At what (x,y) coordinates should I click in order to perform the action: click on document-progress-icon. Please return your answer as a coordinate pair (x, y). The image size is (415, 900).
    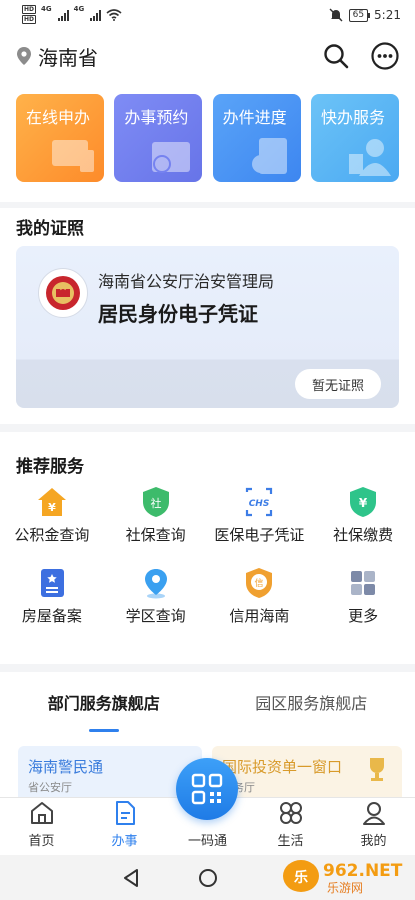
    Looking at the image, I should click on (269, 156).